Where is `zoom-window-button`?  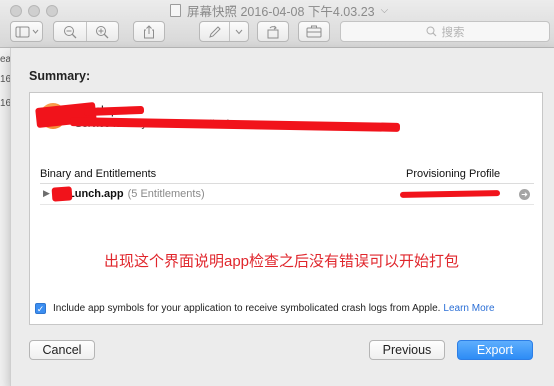
zoom-window-button is located at coordinates (52, 11).